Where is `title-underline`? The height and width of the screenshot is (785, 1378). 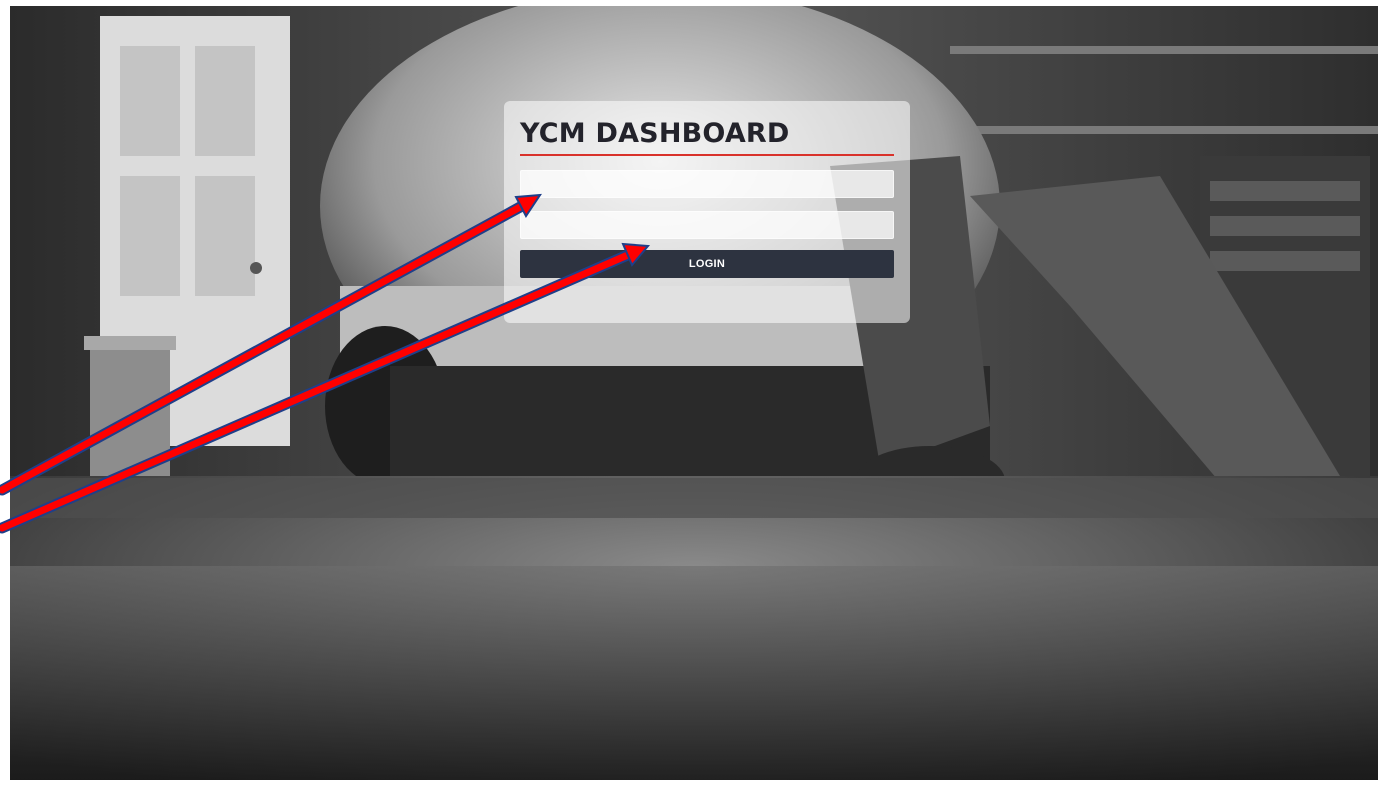
title-underline is located at coordinates (707, 155).